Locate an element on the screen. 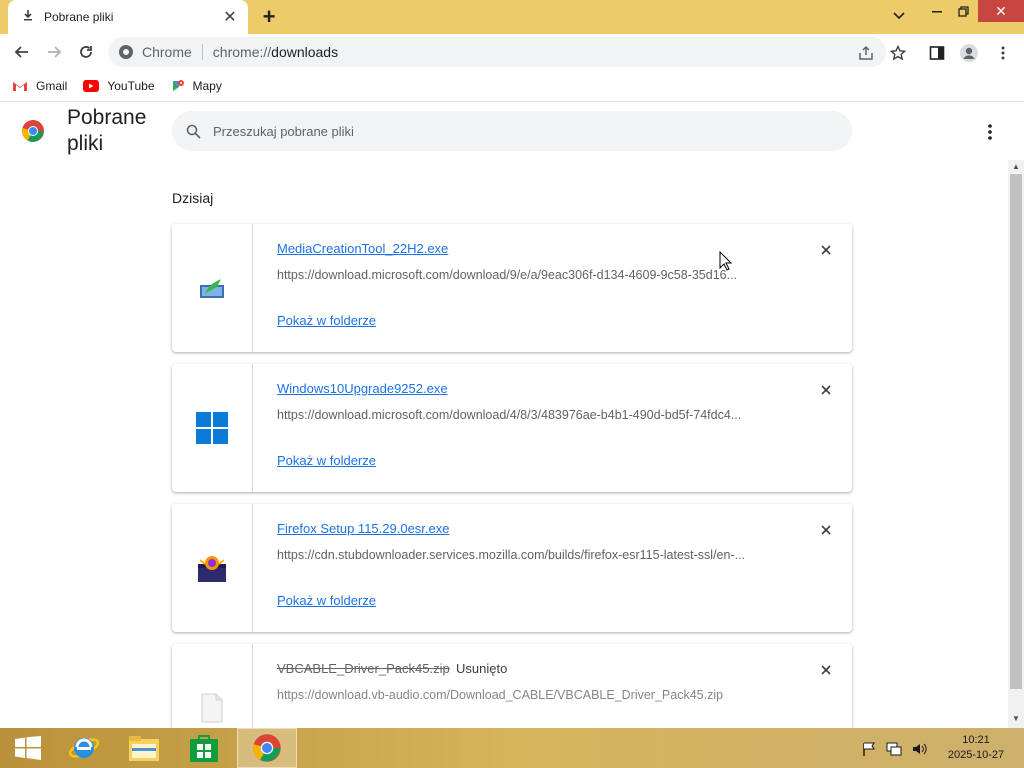  side-panel-icon is located at coordinates (937, 53).